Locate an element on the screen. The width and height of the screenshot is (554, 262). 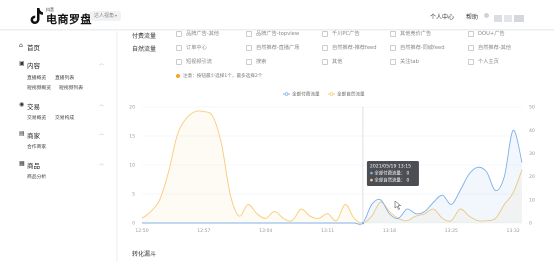
legend-label-1: 全部自然流量 is located at coordinates (351, 94).